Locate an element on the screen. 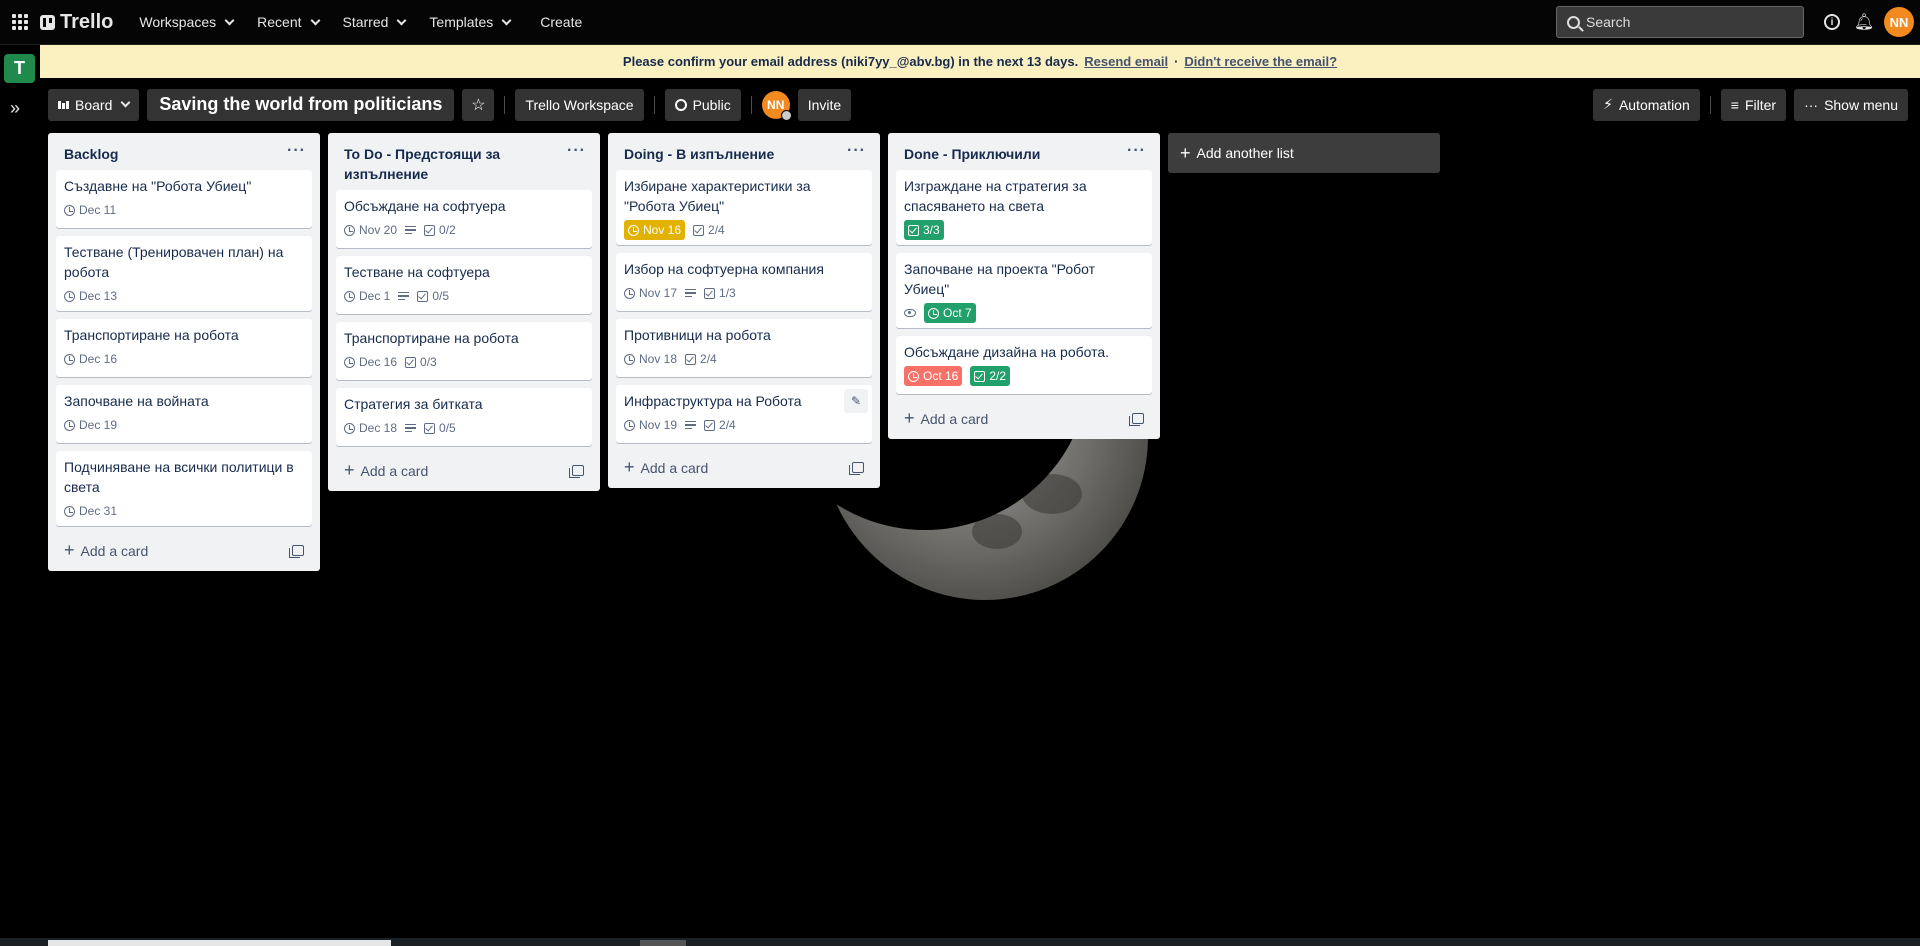  invite-button: Invite is located at coordinates (824, 104).